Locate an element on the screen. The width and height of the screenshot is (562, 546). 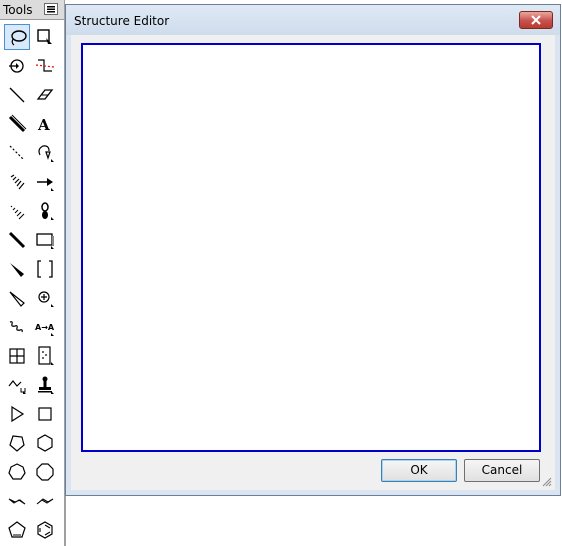
arrow-icon is located at coordinates (45, 184).